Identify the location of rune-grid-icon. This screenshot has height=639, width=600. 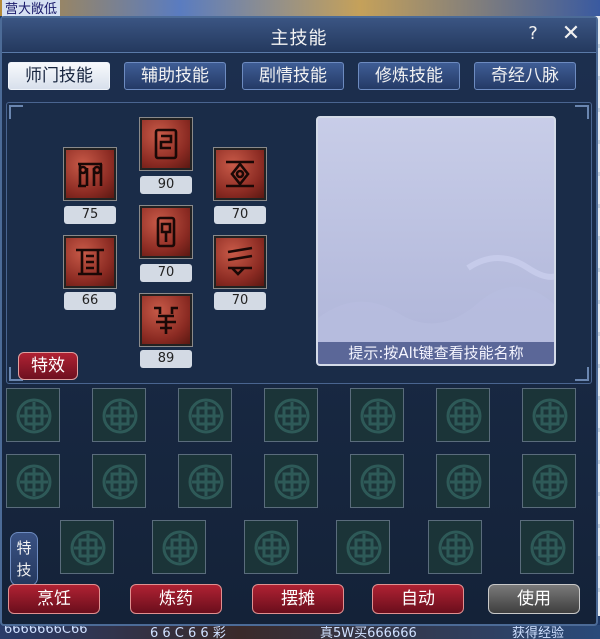
(90, 175).